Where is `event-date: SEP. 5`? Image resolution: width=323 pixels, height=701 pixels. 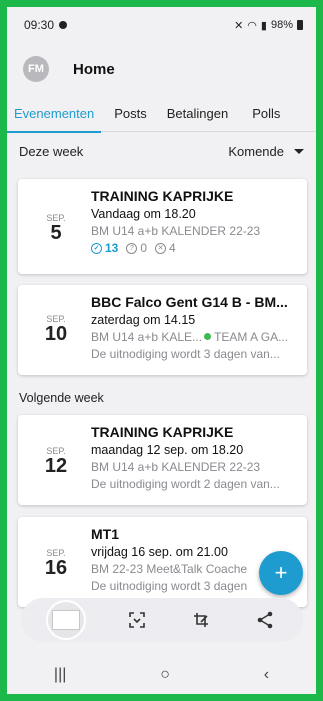 event-date: SEP. 5 is located at coordinates (56, 228).